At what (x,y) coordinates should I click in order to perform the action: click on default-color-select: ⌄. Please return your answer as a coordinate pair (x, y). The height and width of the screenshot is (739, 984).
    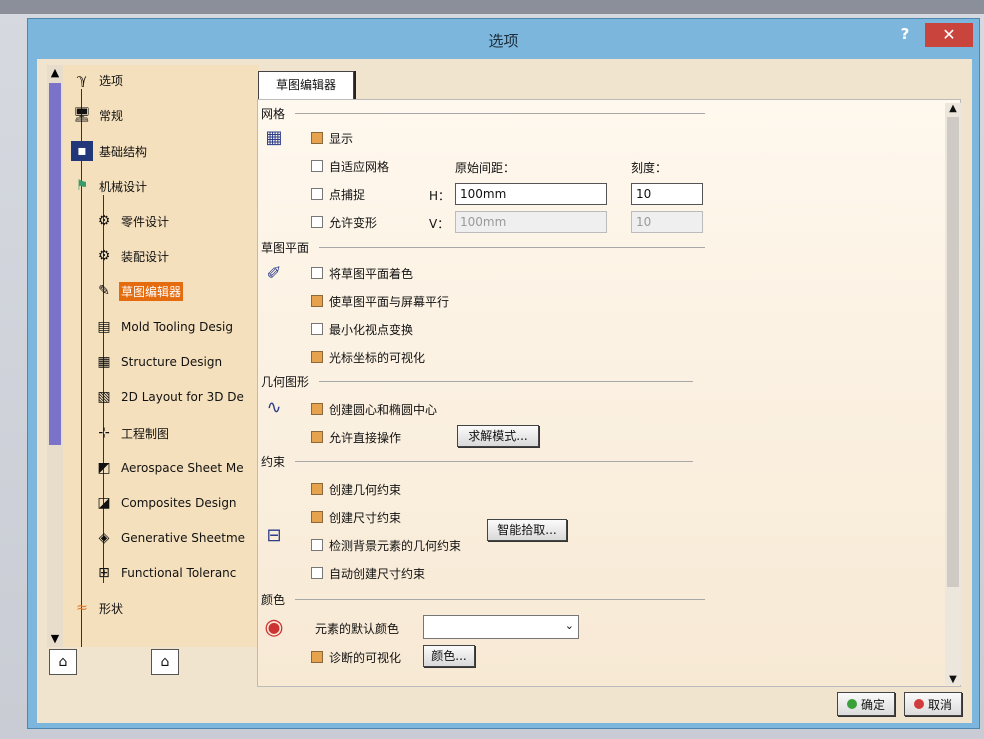
    Looking at the image, I should click on (501, 627).